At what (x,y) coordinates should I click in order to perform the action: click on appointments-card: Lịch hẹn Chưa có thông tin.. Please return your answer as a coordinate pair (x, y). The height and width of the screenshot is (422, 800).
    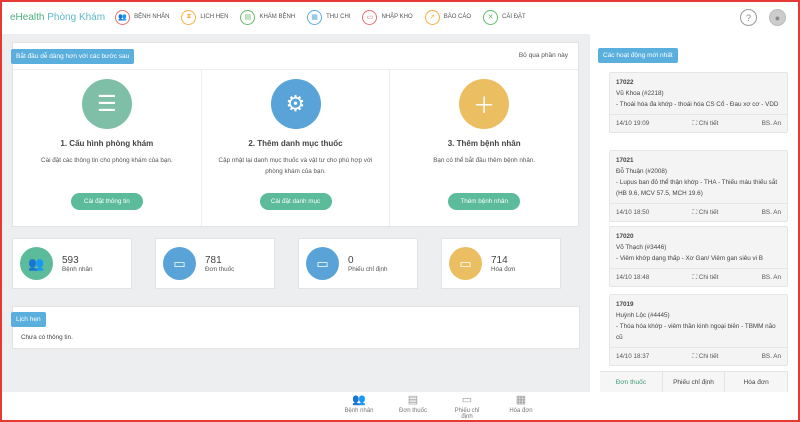
    Looking at the image, I should click on (295, 327).